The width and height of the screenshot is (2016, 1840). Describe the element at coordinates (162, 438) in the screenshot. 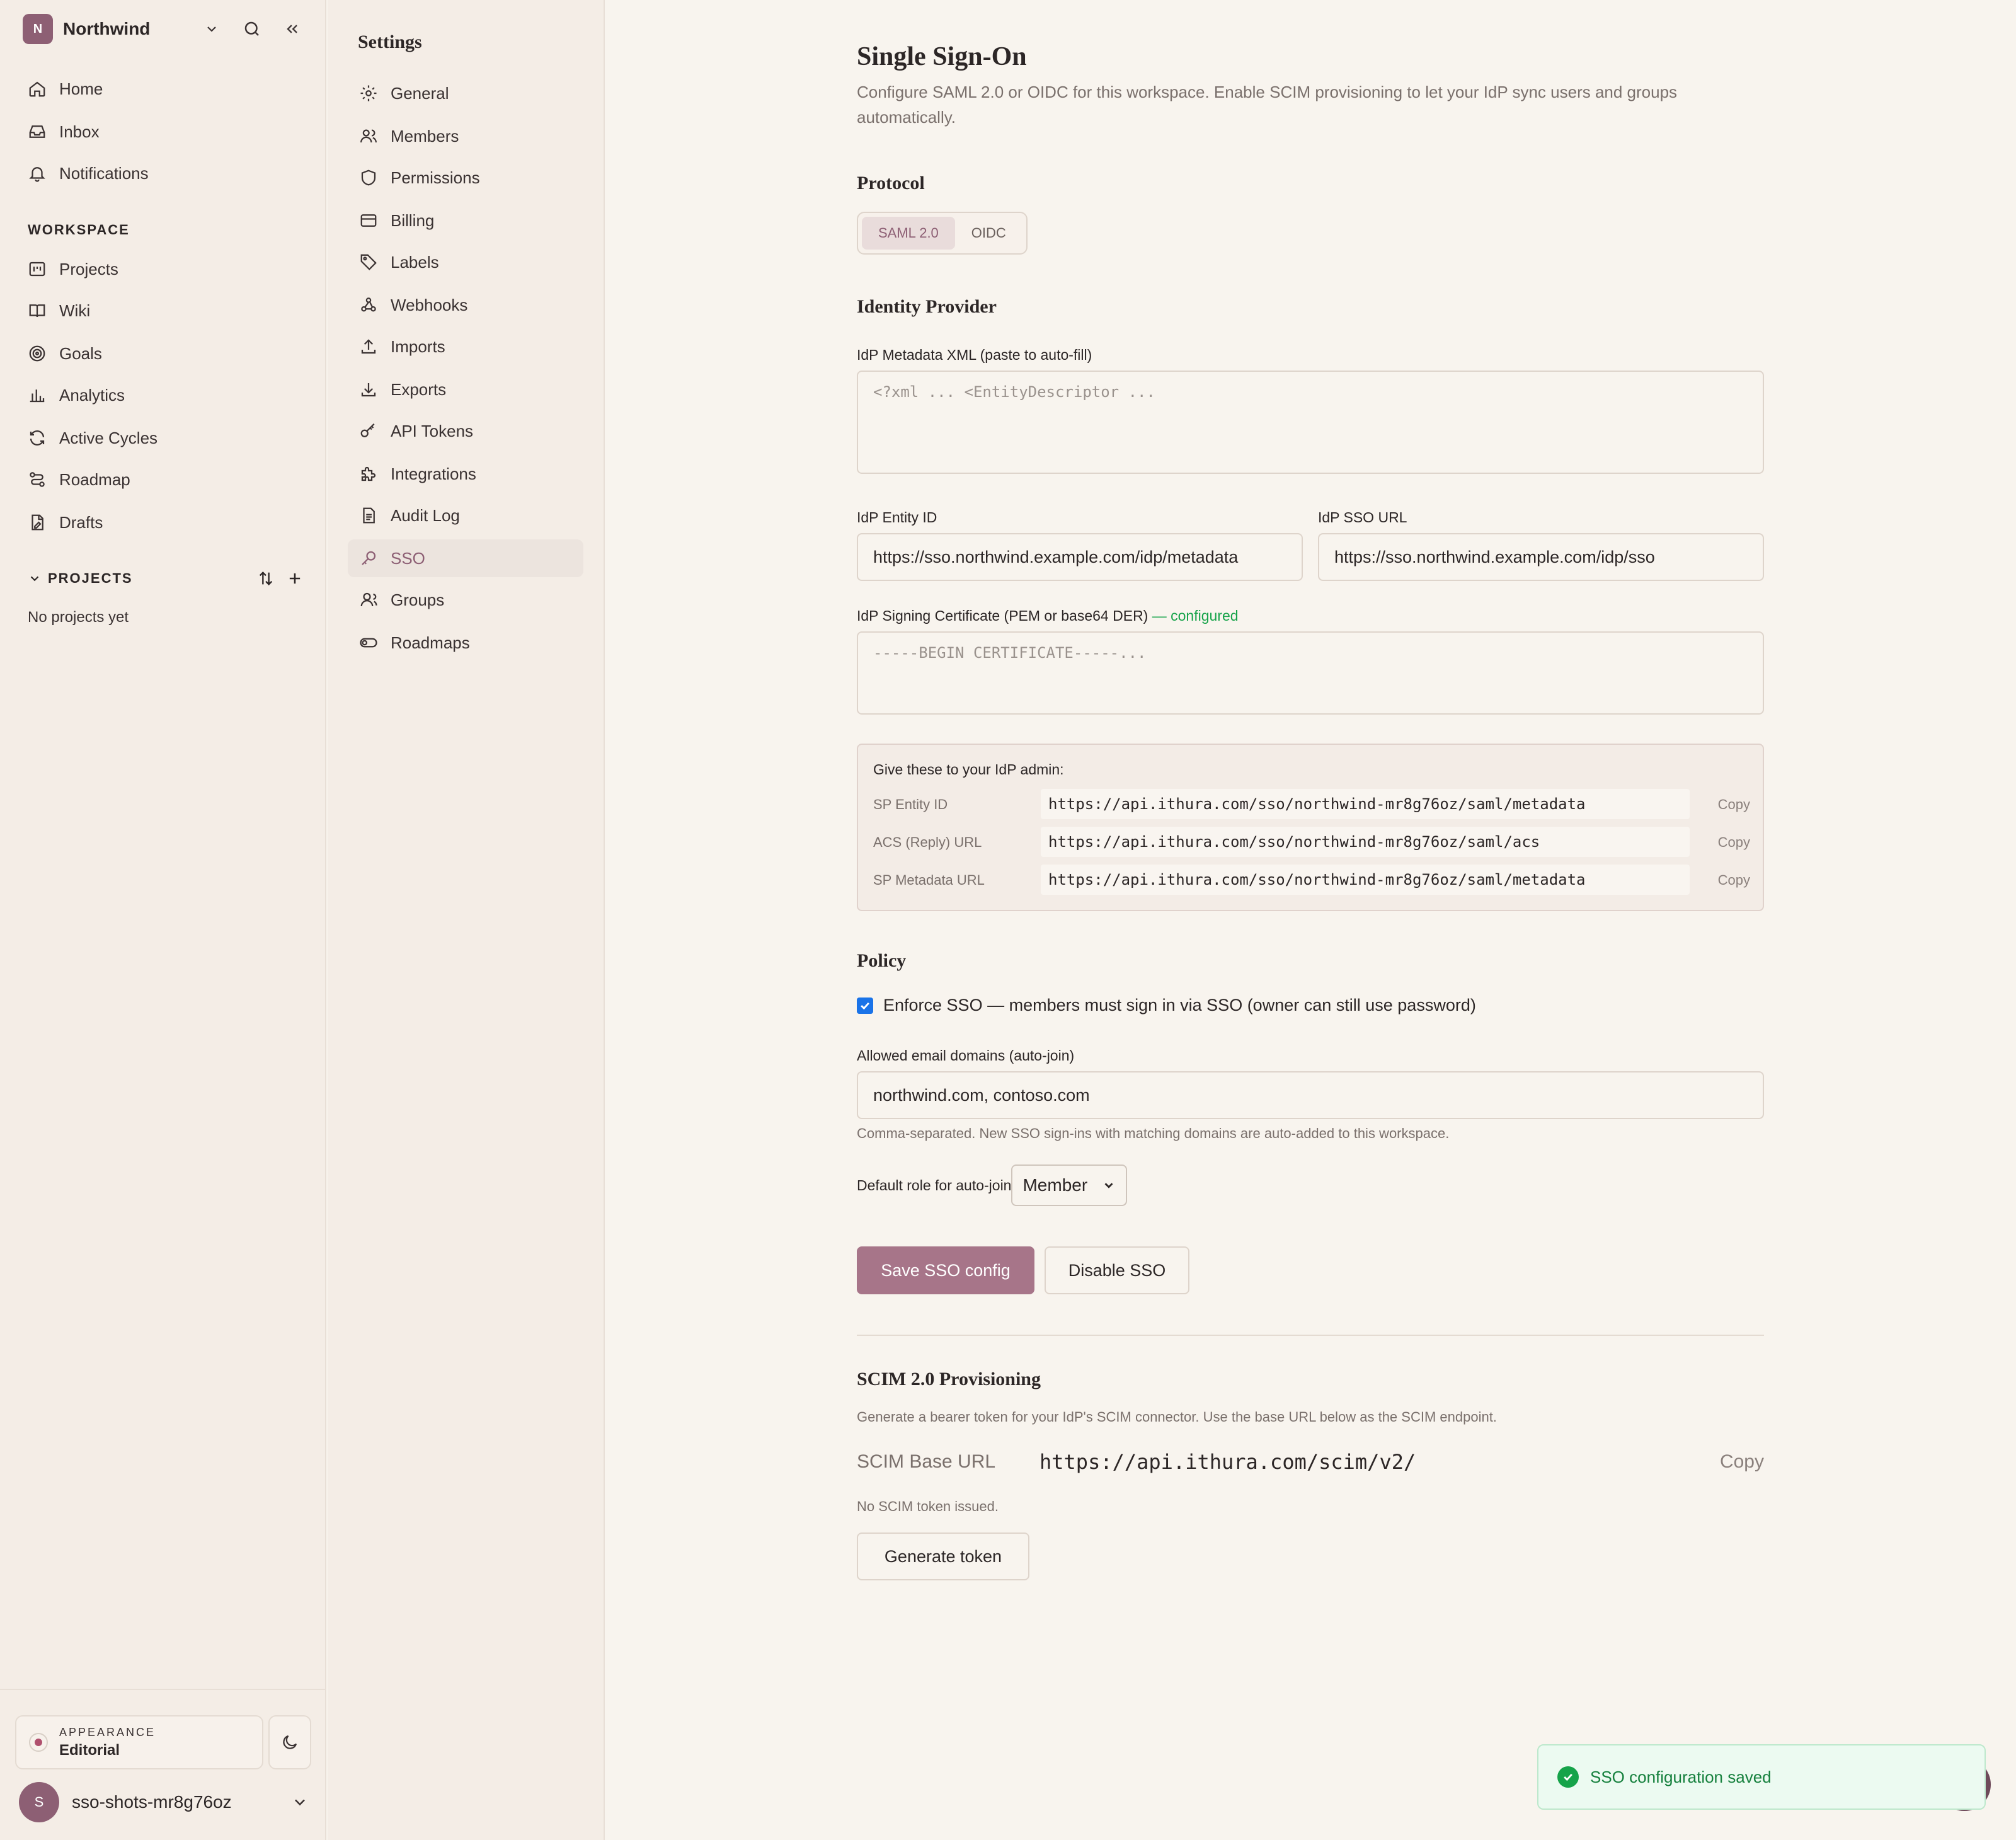

I see `nav-active-cycles: Active Cycles` at that location.